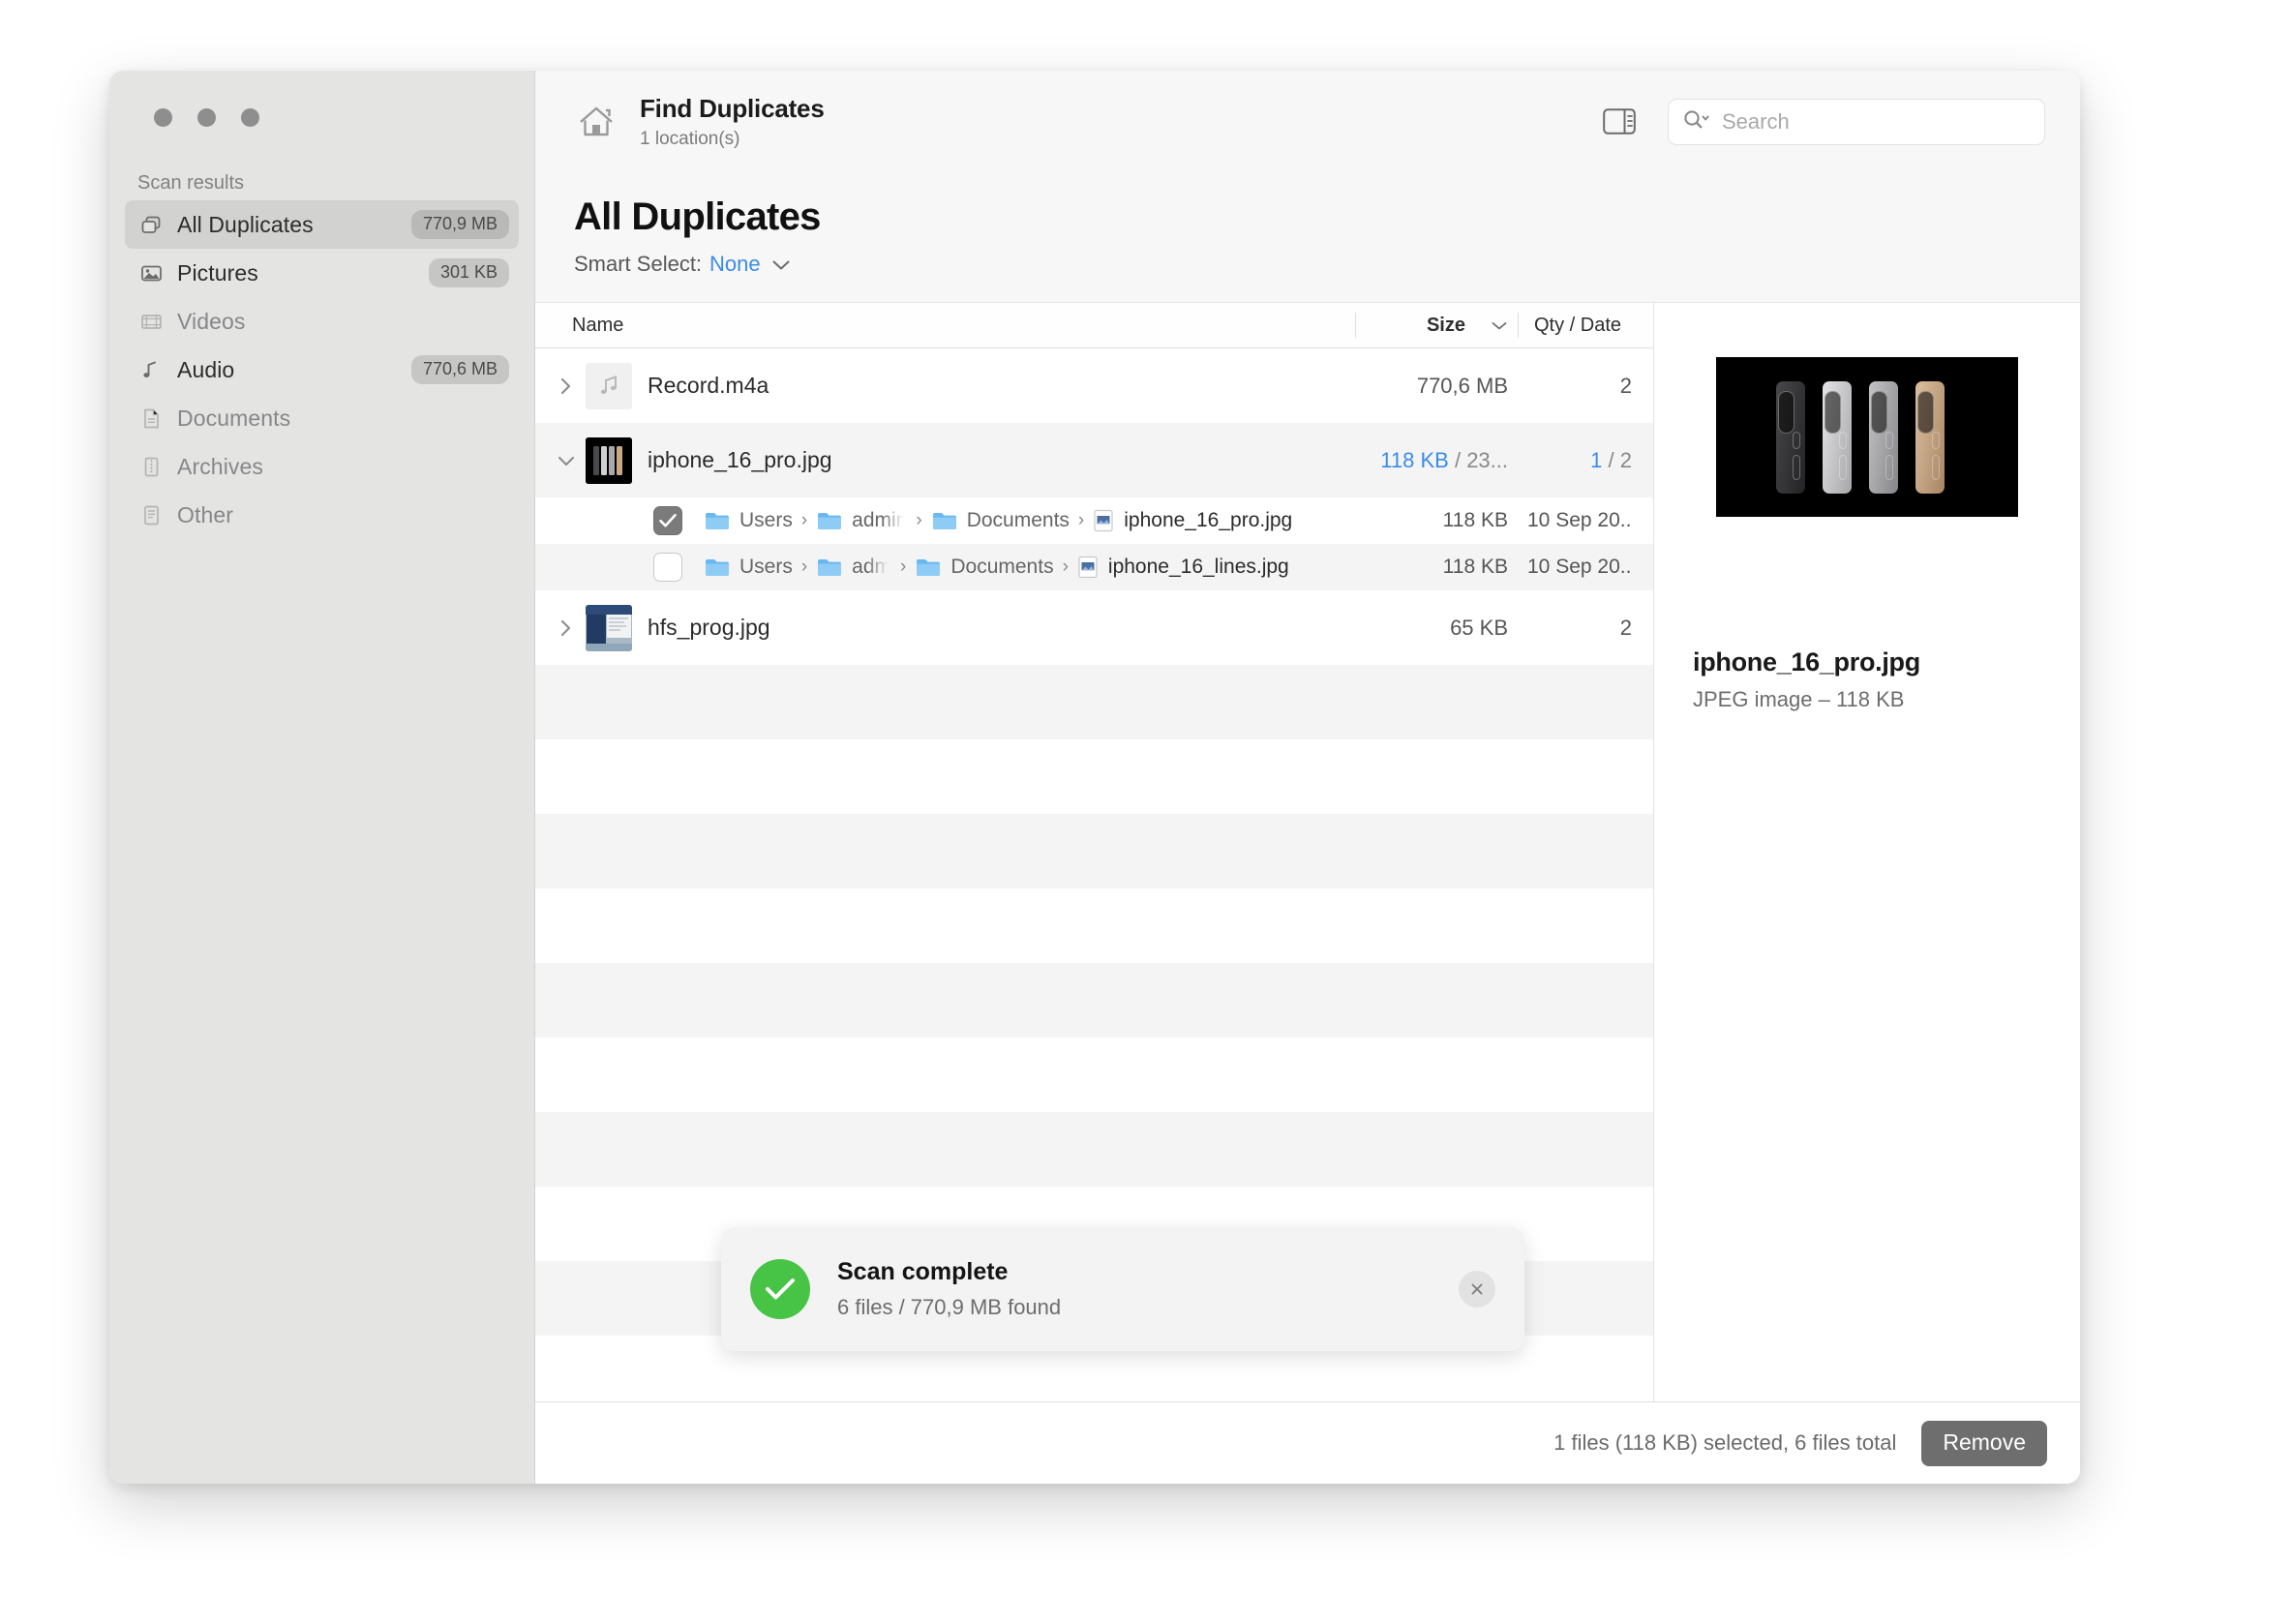  I want to click on disclosure-down-icon, so click(566, 461).